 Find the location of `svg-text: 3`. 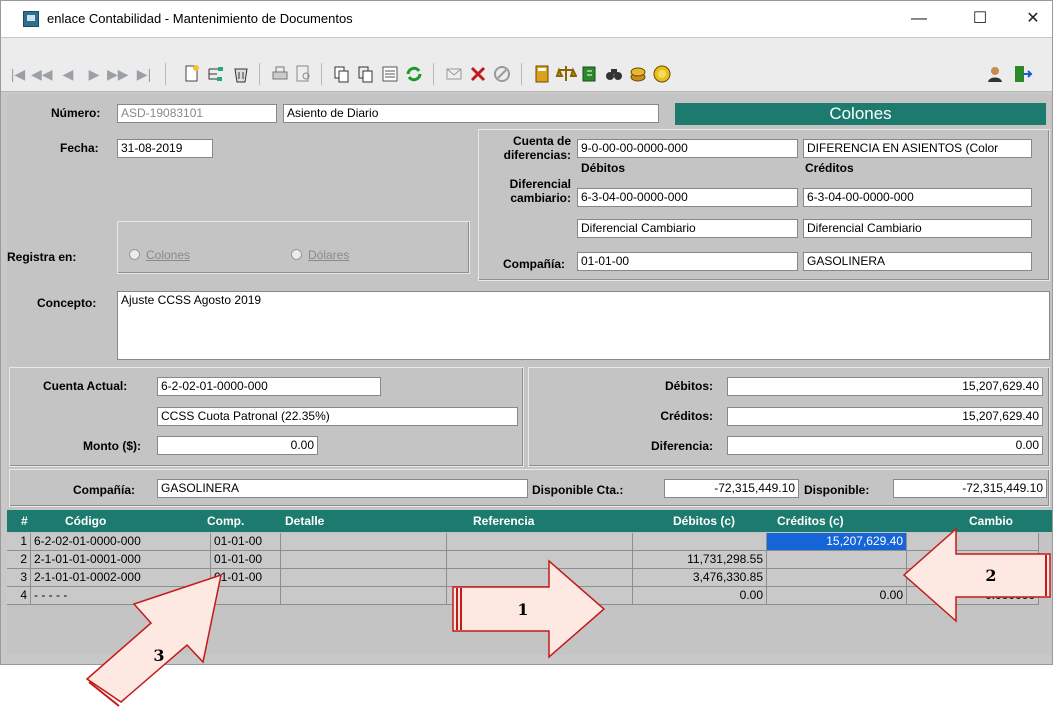

svg-text: 3 is located at coordinates (158, 655).